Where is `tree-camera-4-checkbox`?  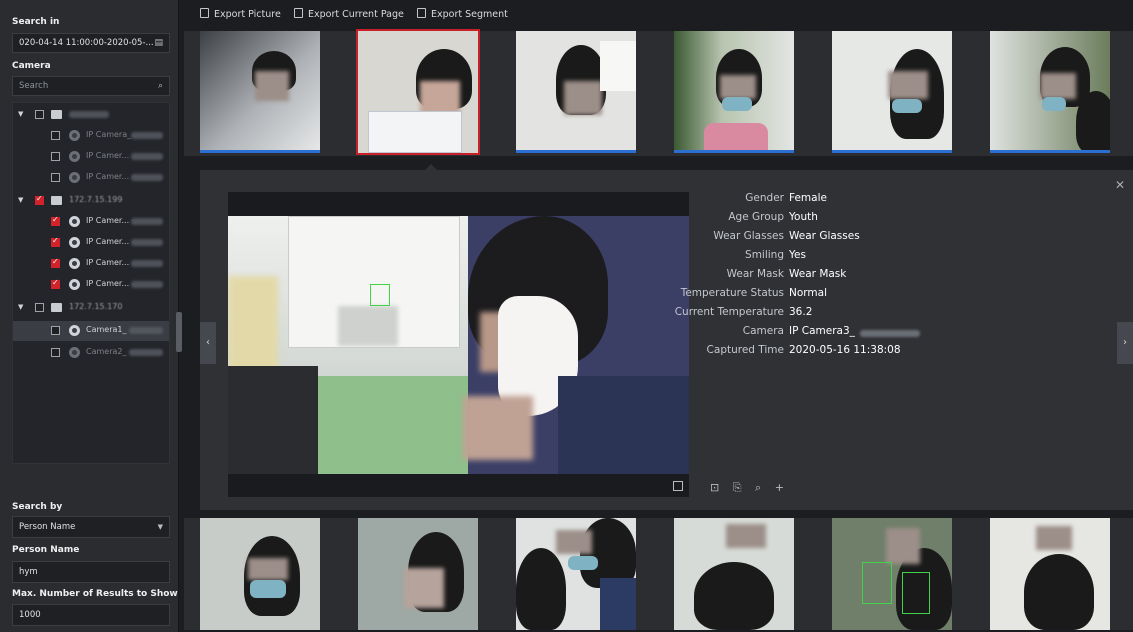
tree-camera-4-checkbox is located at coordinates (55, 220).